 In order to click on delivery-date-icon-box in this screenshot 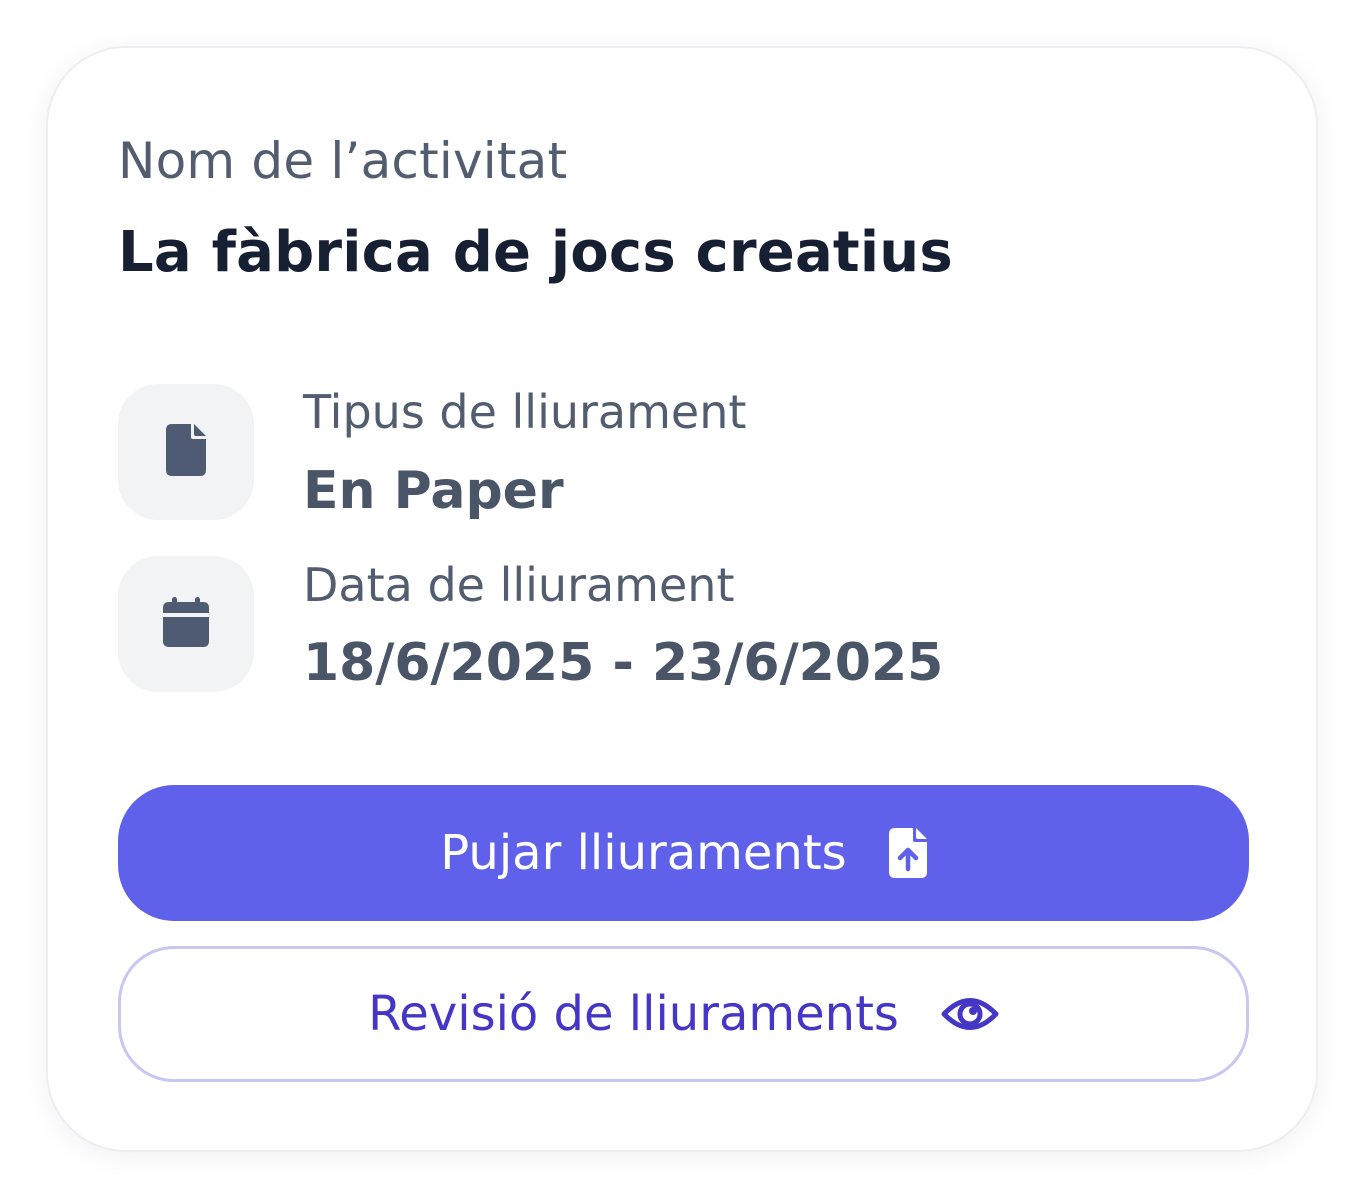, I will do `click(186, 624)`.